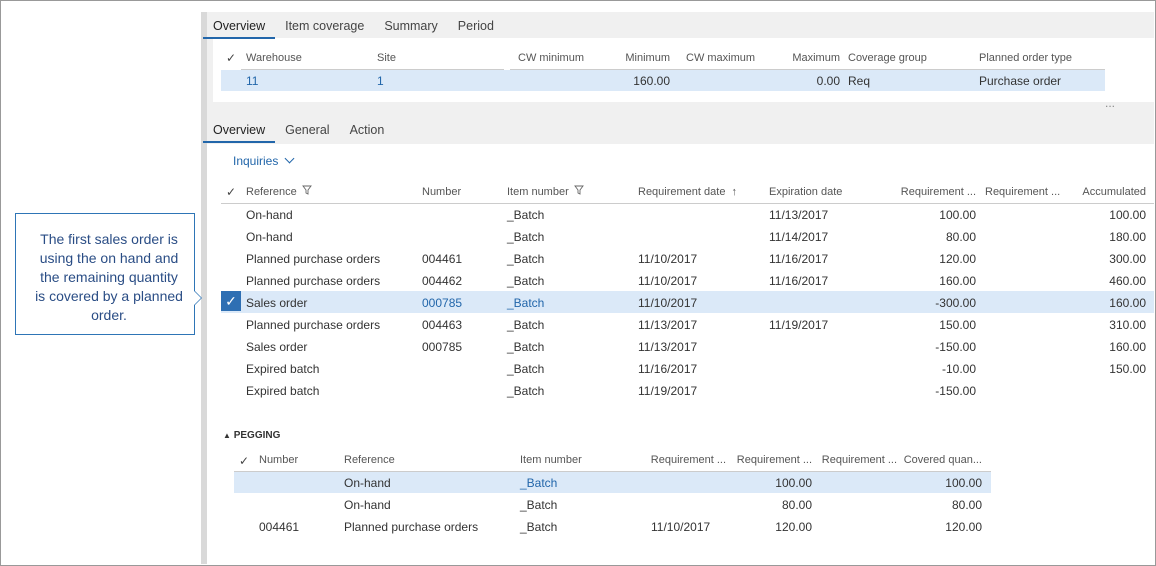 This screenshot has height=566, width=1156. Describe the element at coordinates (668, 347) in the screenshot. I see `requirement-date-cell: 11/13/2017` at that location.